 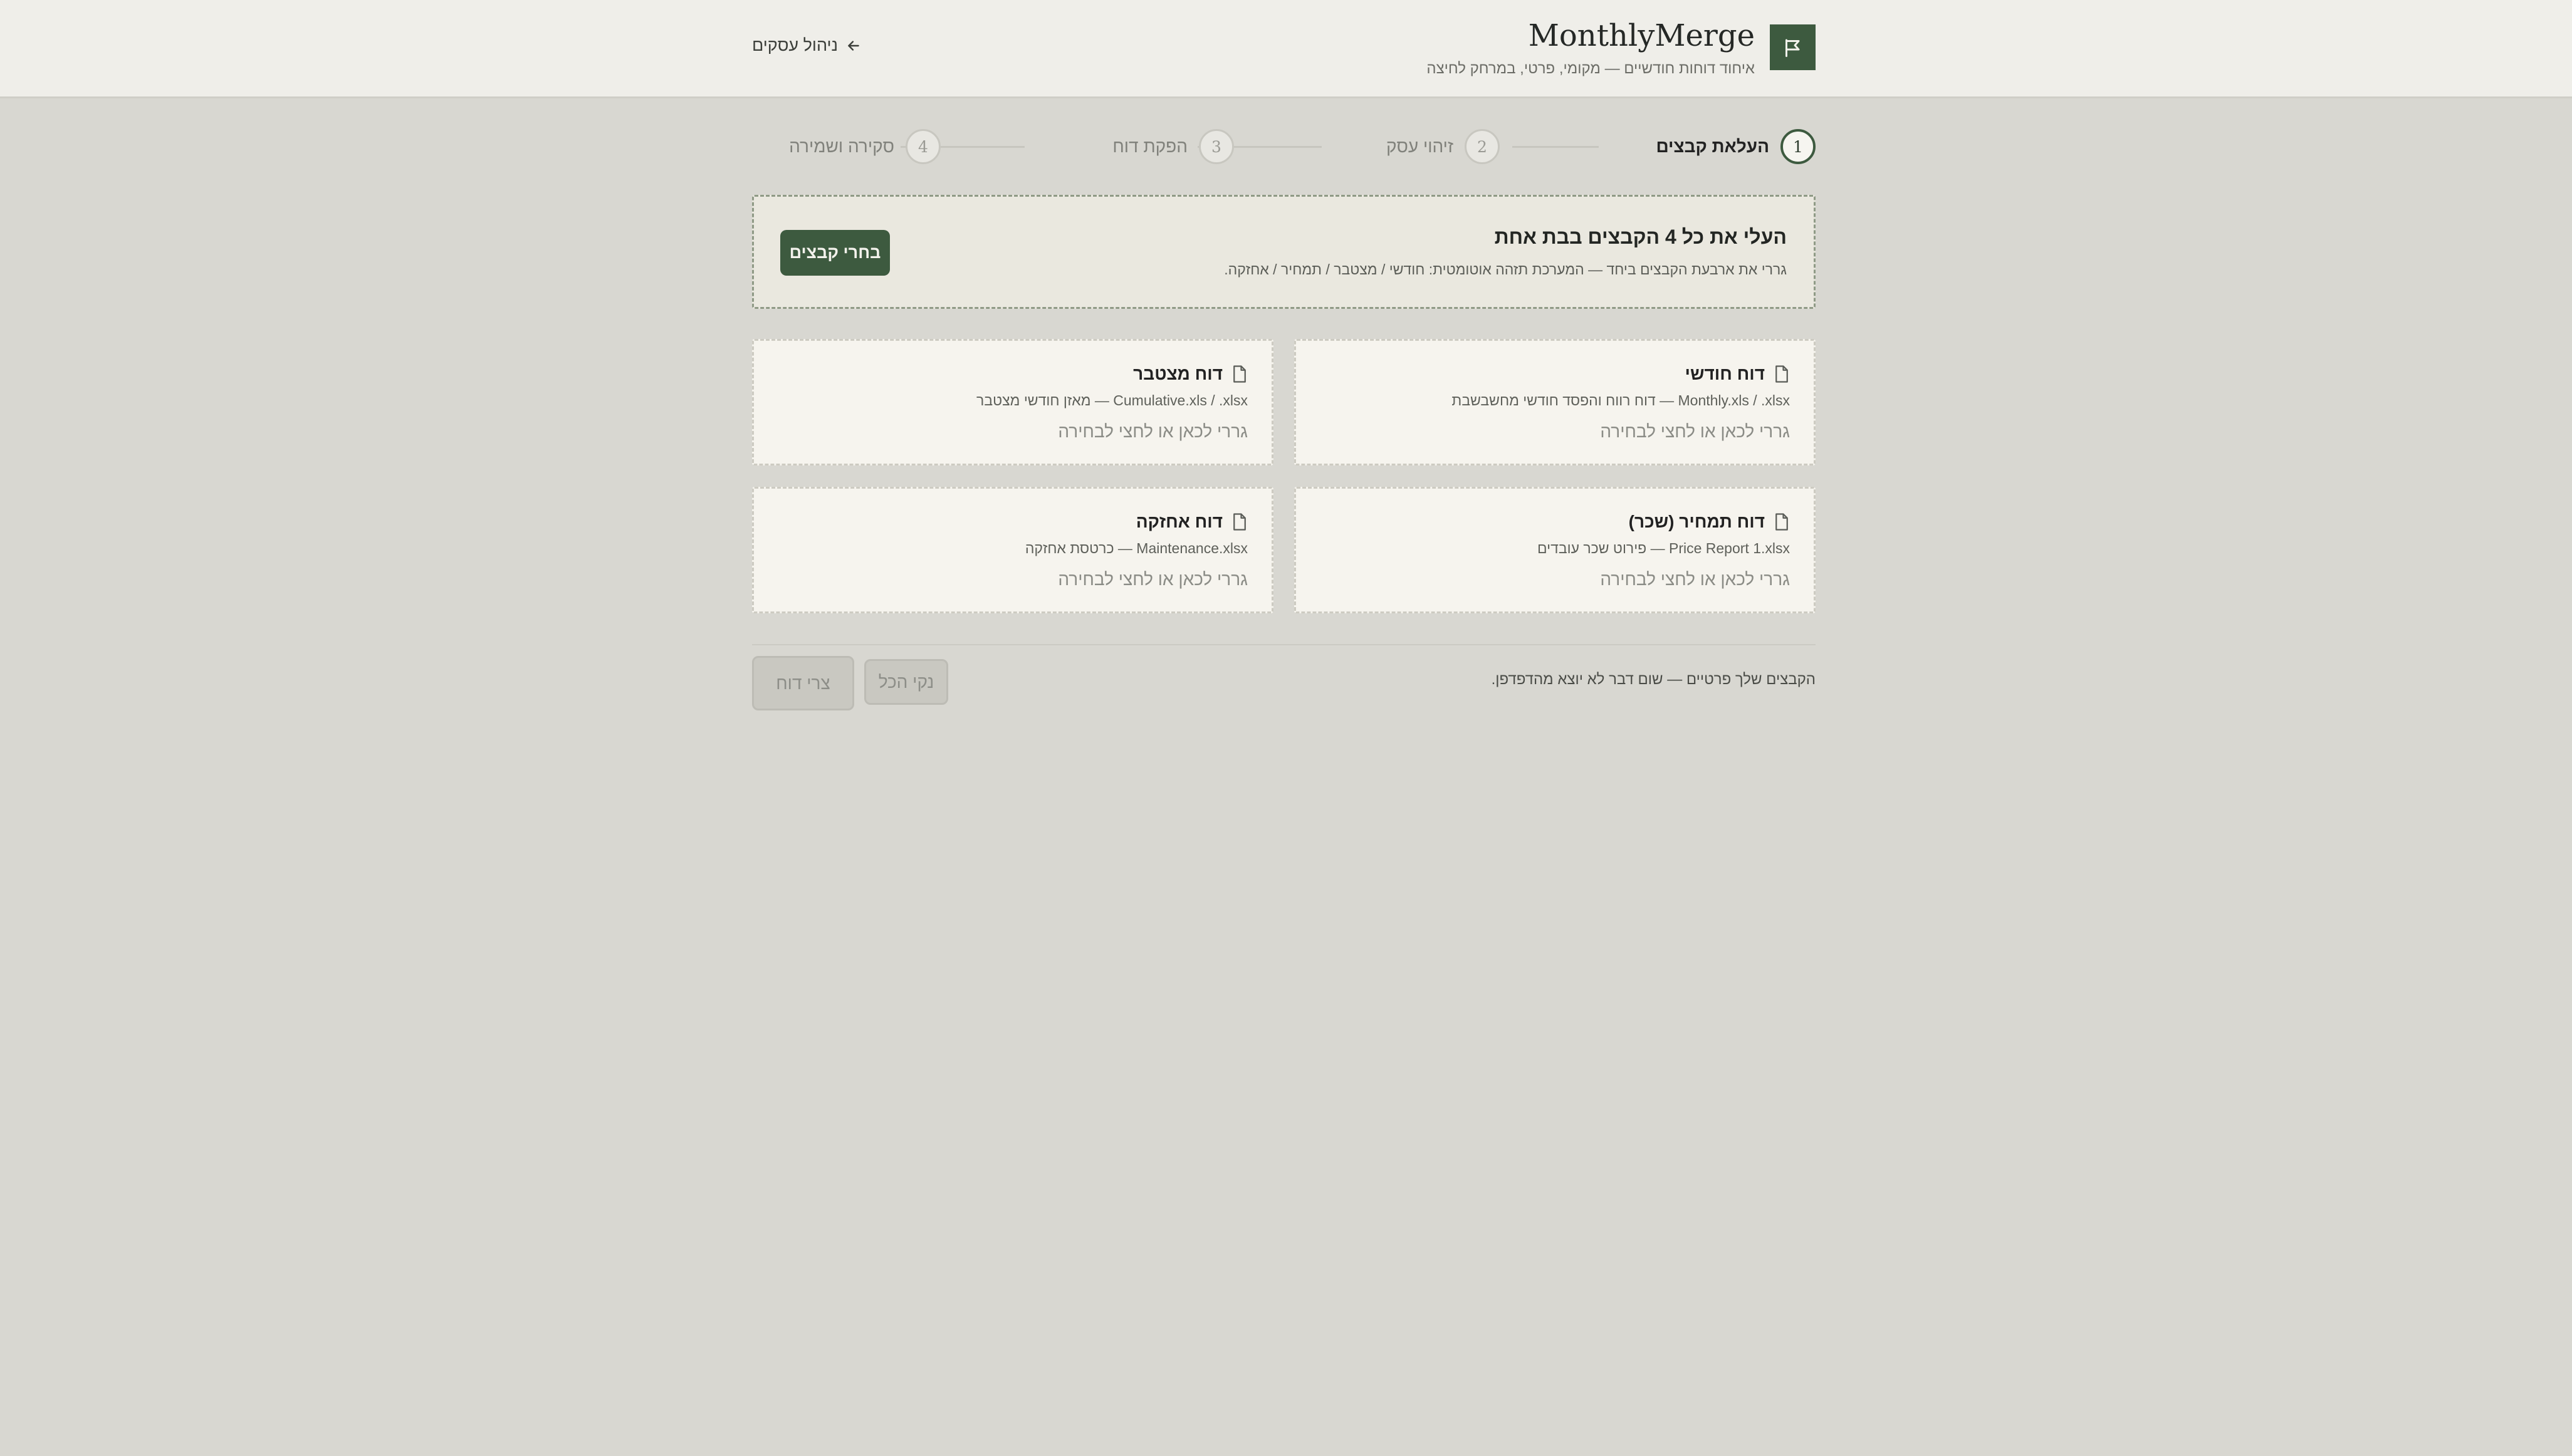 I want to click on step-number: 4, so click(x=923, y=147).